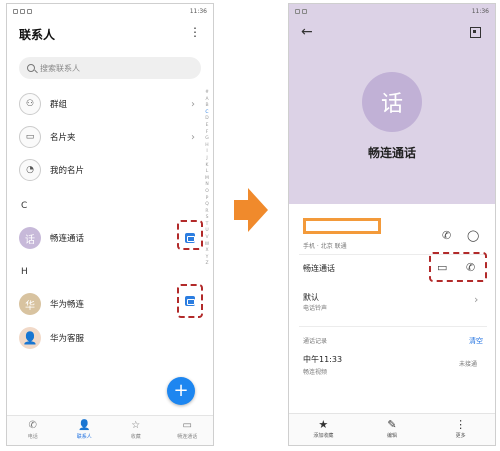 The height and width of the screenshot is (451, 500). I want to click on star-icon: ★, so click(323, 424).